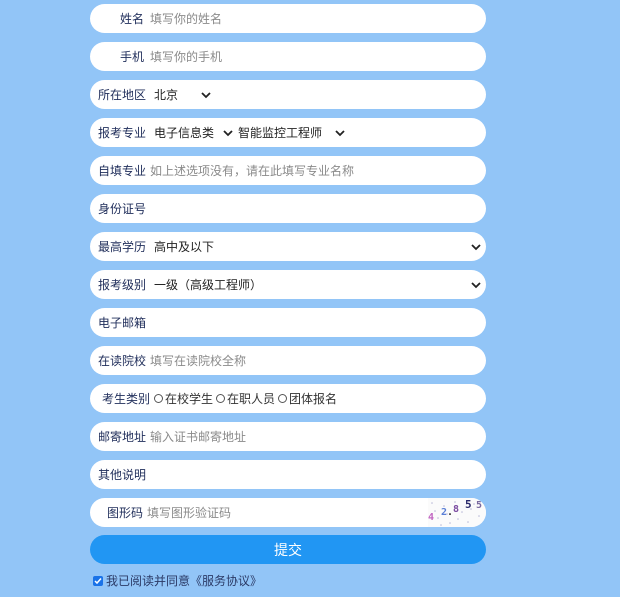 This screenshot has height=597, width=620. I want to click on major-category-select: 电子信息类, so click(195, 132).